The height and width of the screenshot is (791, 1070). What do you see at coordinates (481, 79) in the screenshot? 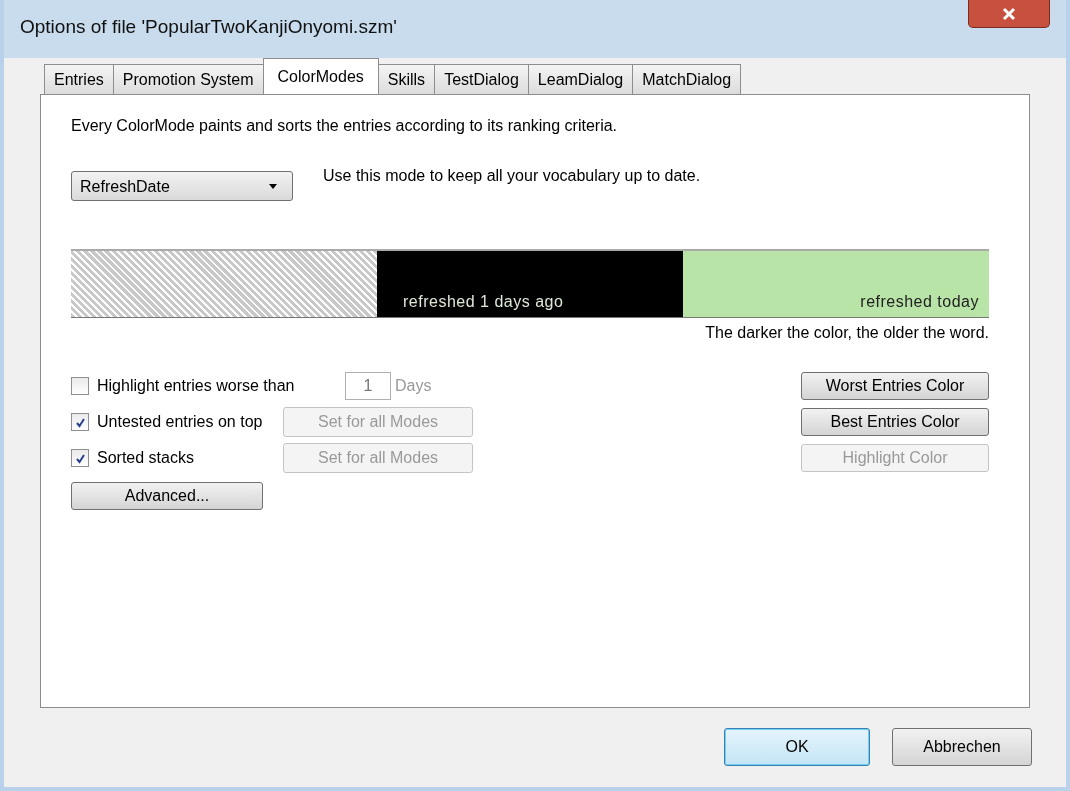
I see `tab: TestDialog` at bounding box center [481, 79].